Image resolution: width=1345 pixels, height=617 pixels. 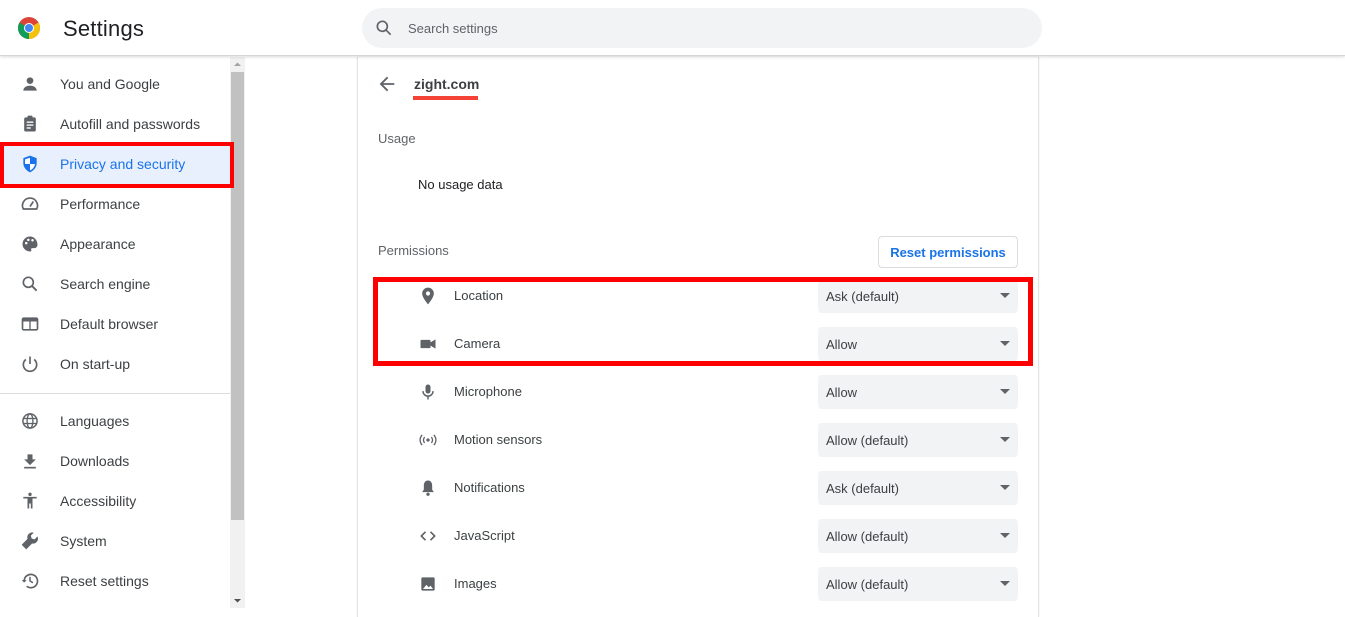 I want to click on permission-label: Motion sensors, so click(x=498, y=439).